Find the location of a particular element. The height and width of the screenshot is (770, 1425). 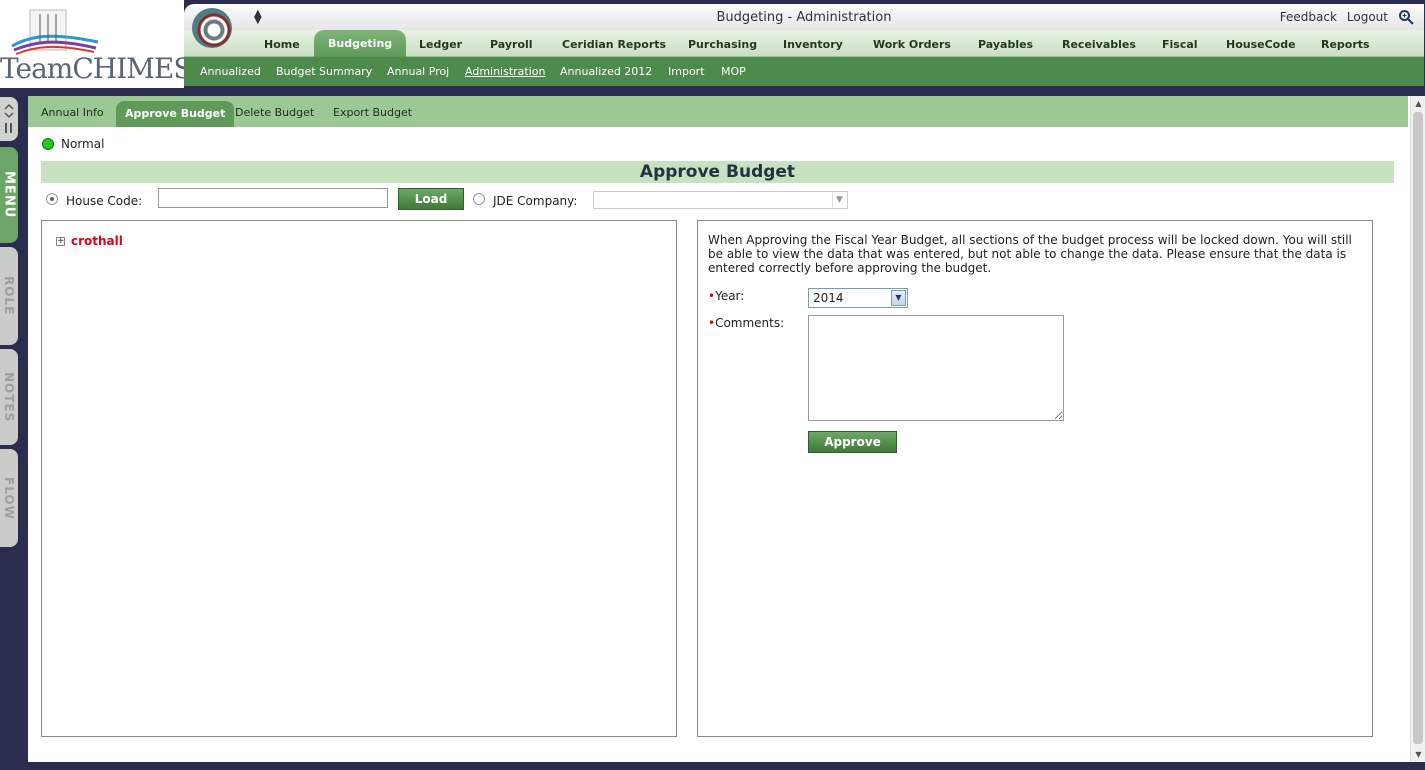

comments-label-text: Comments: is located at coordinates (750, 323).